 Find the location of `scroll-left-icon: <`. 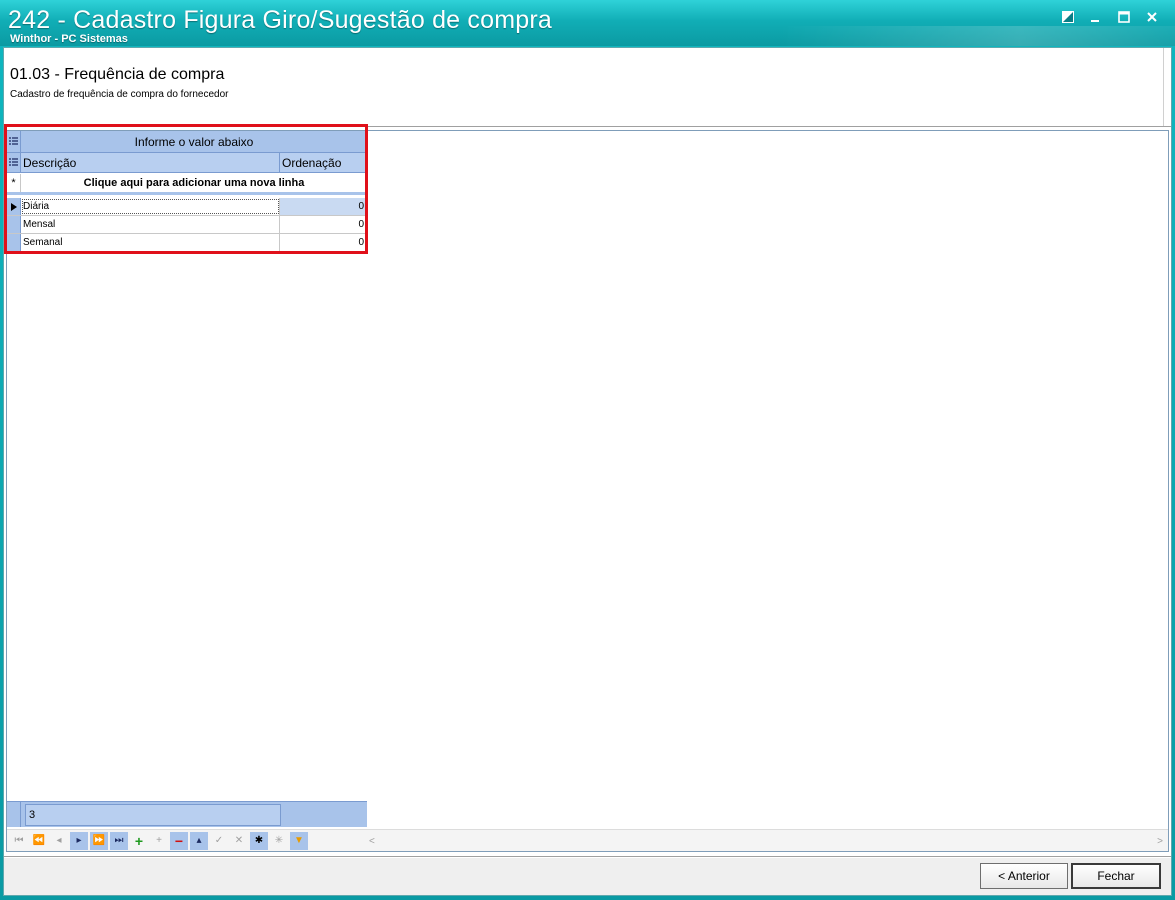

scroll-left-icon: < is located at coordinates (372, 841).